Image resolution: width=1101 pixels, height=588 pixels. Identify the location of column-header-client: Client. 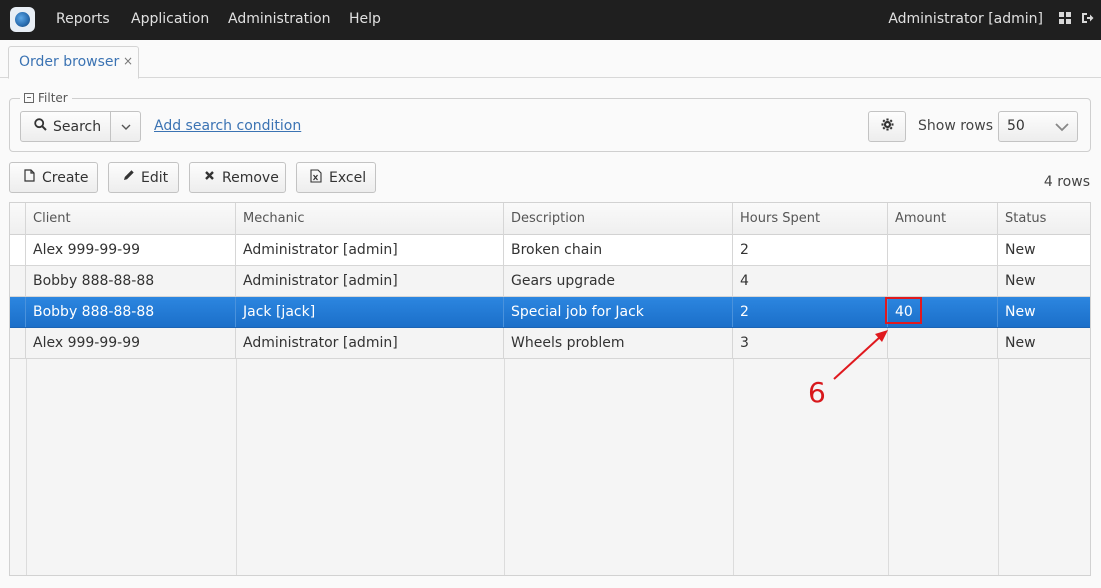
(131, 219).